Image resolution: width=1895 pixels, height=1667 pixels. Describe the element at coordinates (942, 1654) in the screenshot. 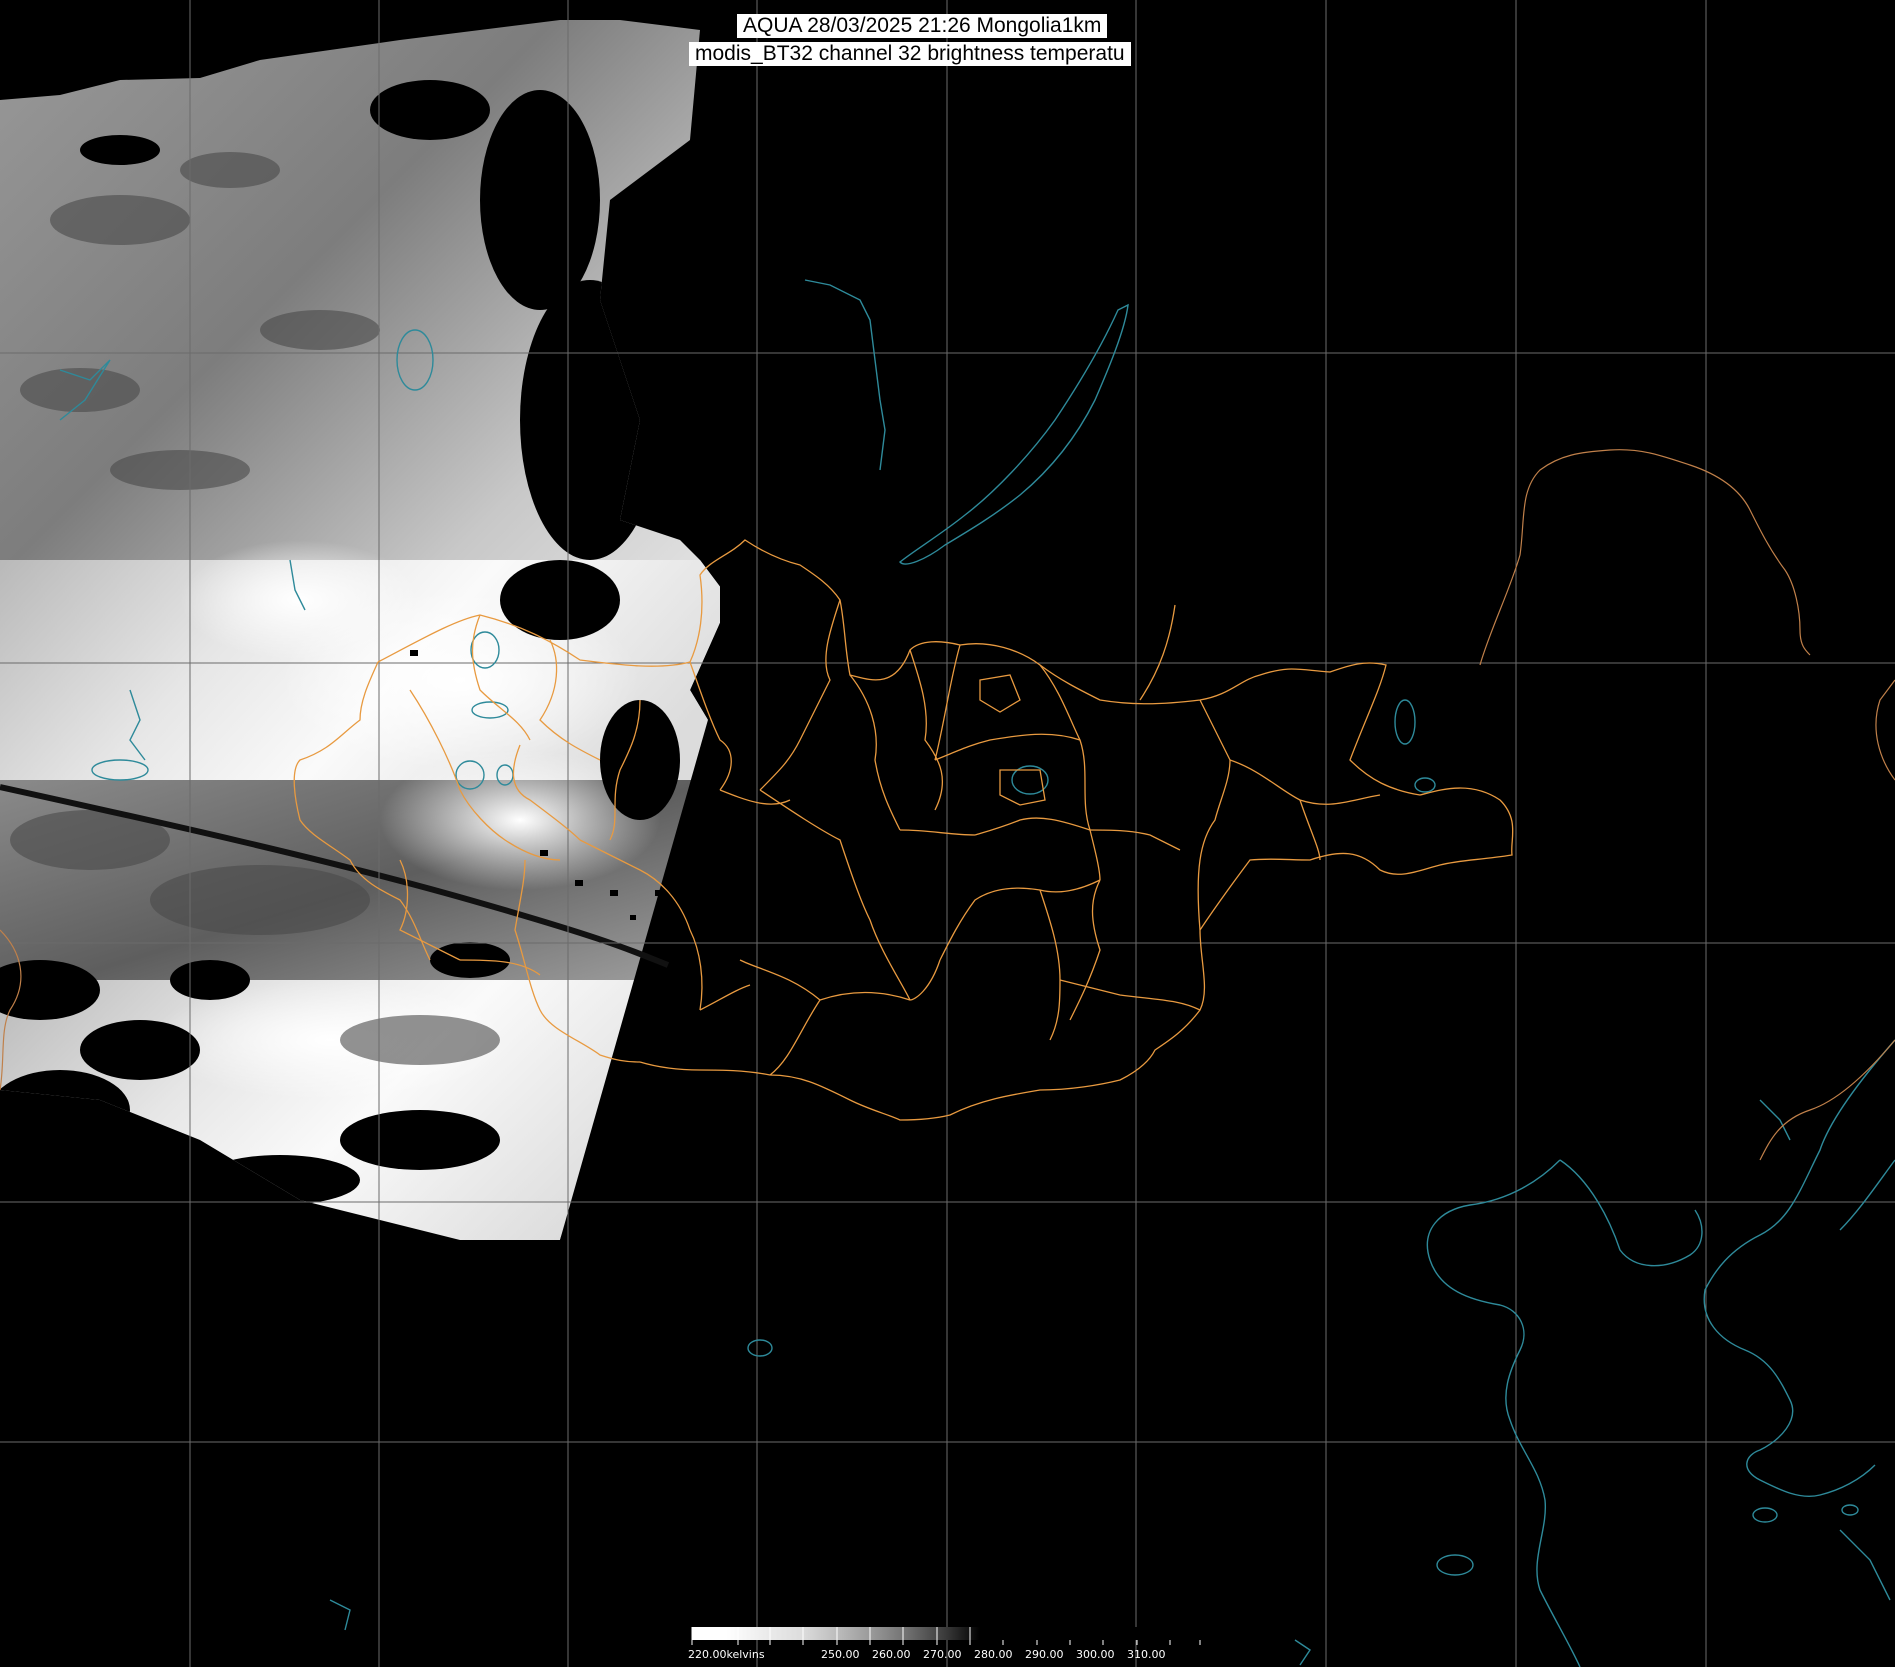

I see `colorbar-tick-label: 270.00` at that location.